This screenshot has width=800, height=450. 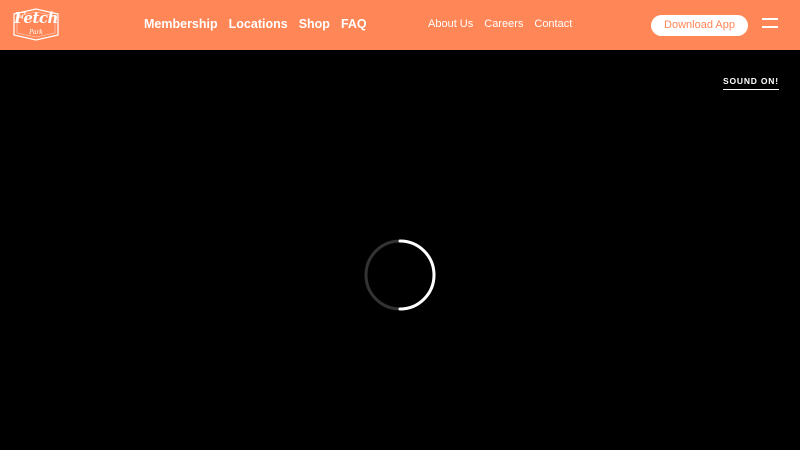 What do you see at coordinates (36, 18) in the screenshot?
I see `logo-title: Fetch` at bounding box center [36, 18].